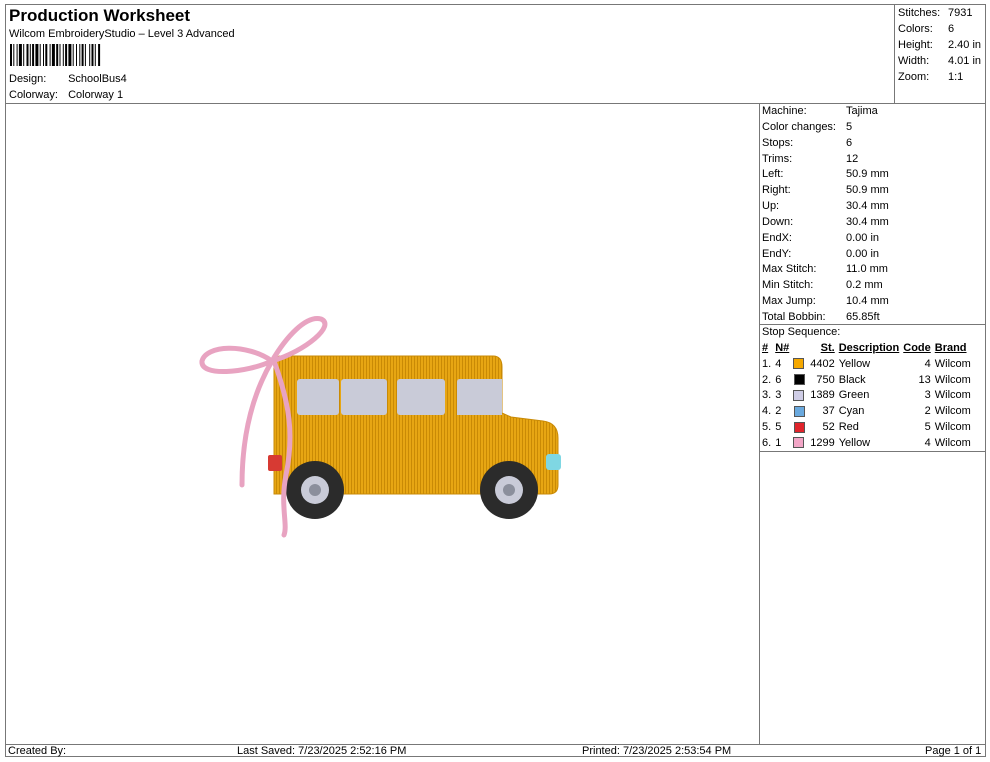  Describe the element at coordinates (28, 79) in the screenshot. I see `design-label: Design:` at that location.